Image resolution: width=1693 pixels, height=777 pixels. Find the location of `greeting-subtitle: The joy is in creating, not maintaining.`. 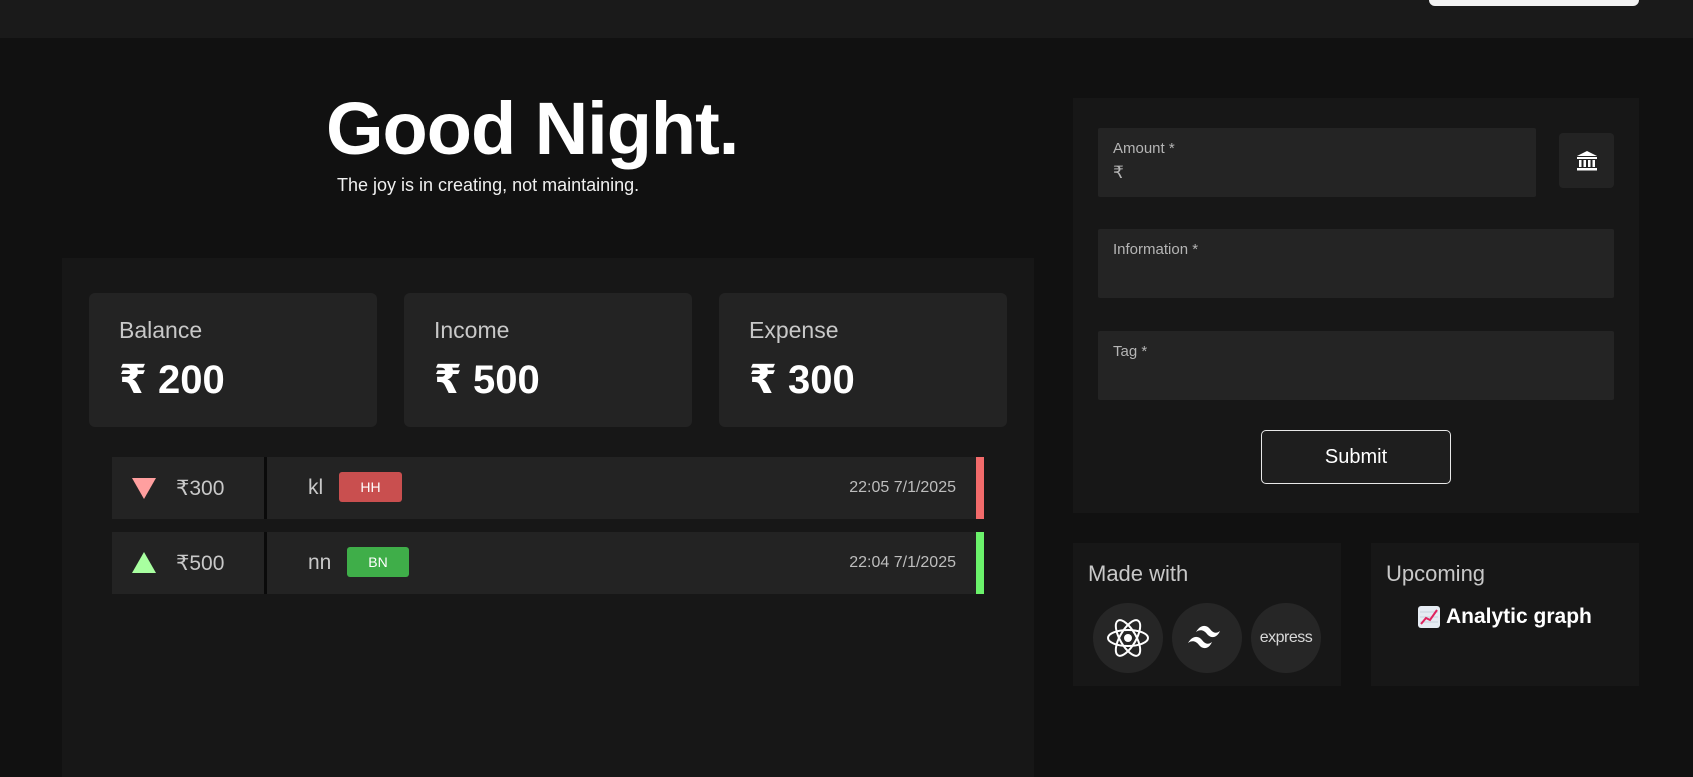

greeting-subtitle: The joy is in creating, not maintaining. is located at coordinates (488, 185).